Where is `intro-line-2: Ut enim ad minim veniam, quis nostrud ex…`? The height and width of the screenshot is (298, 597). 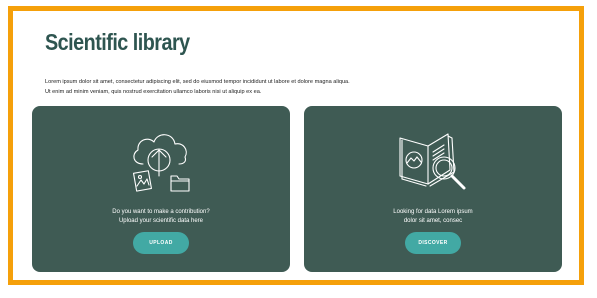
intro-line-2: Ut enim ad minim veniam, quis nostrud ex… is located at coordinates (153, 92).